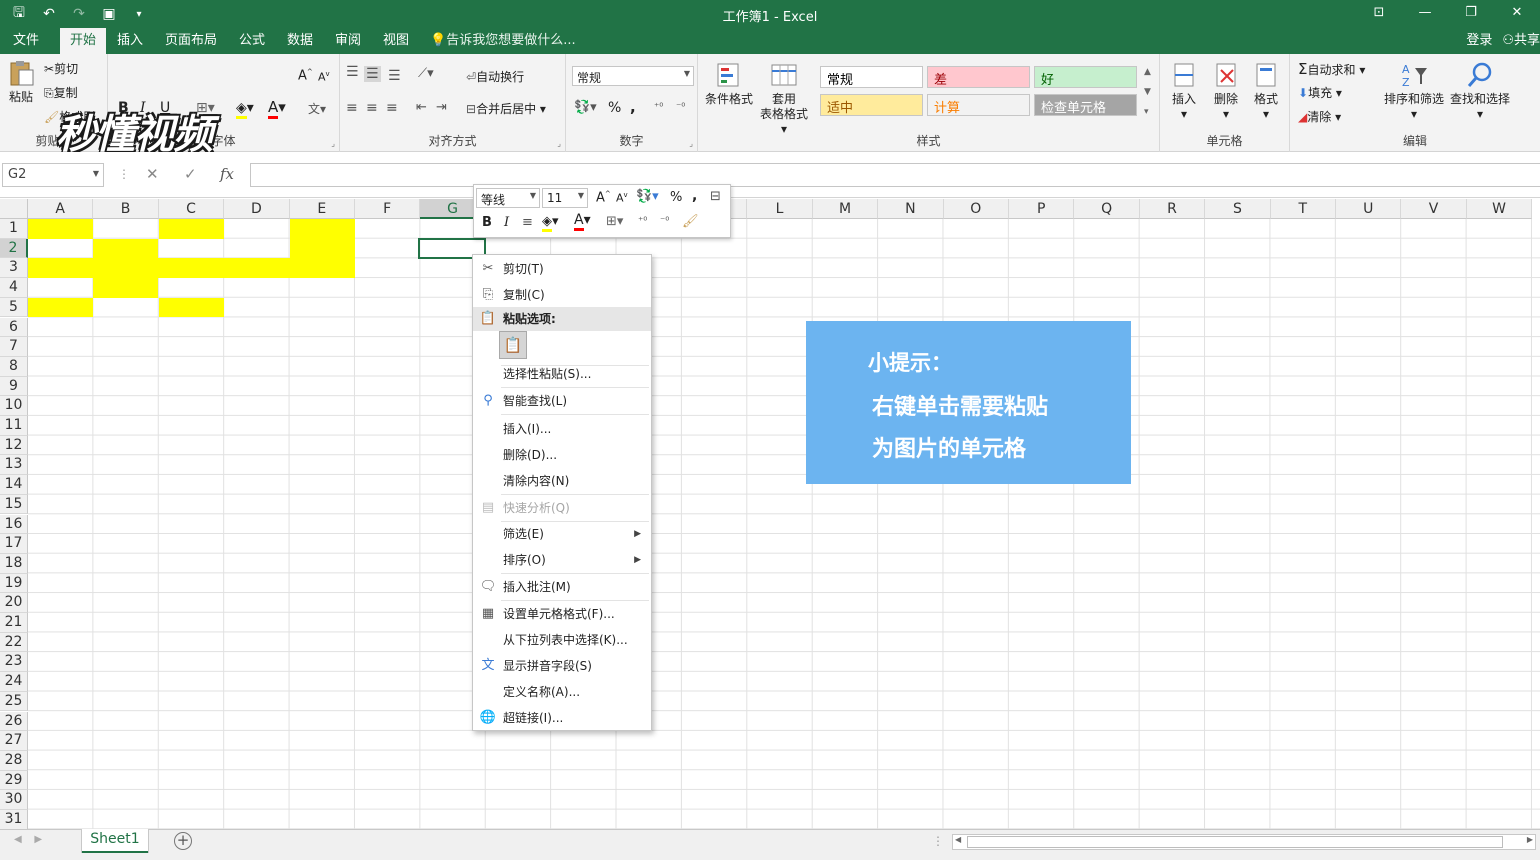  I want to click on top-align-icon: ☰, so click(352, 72).